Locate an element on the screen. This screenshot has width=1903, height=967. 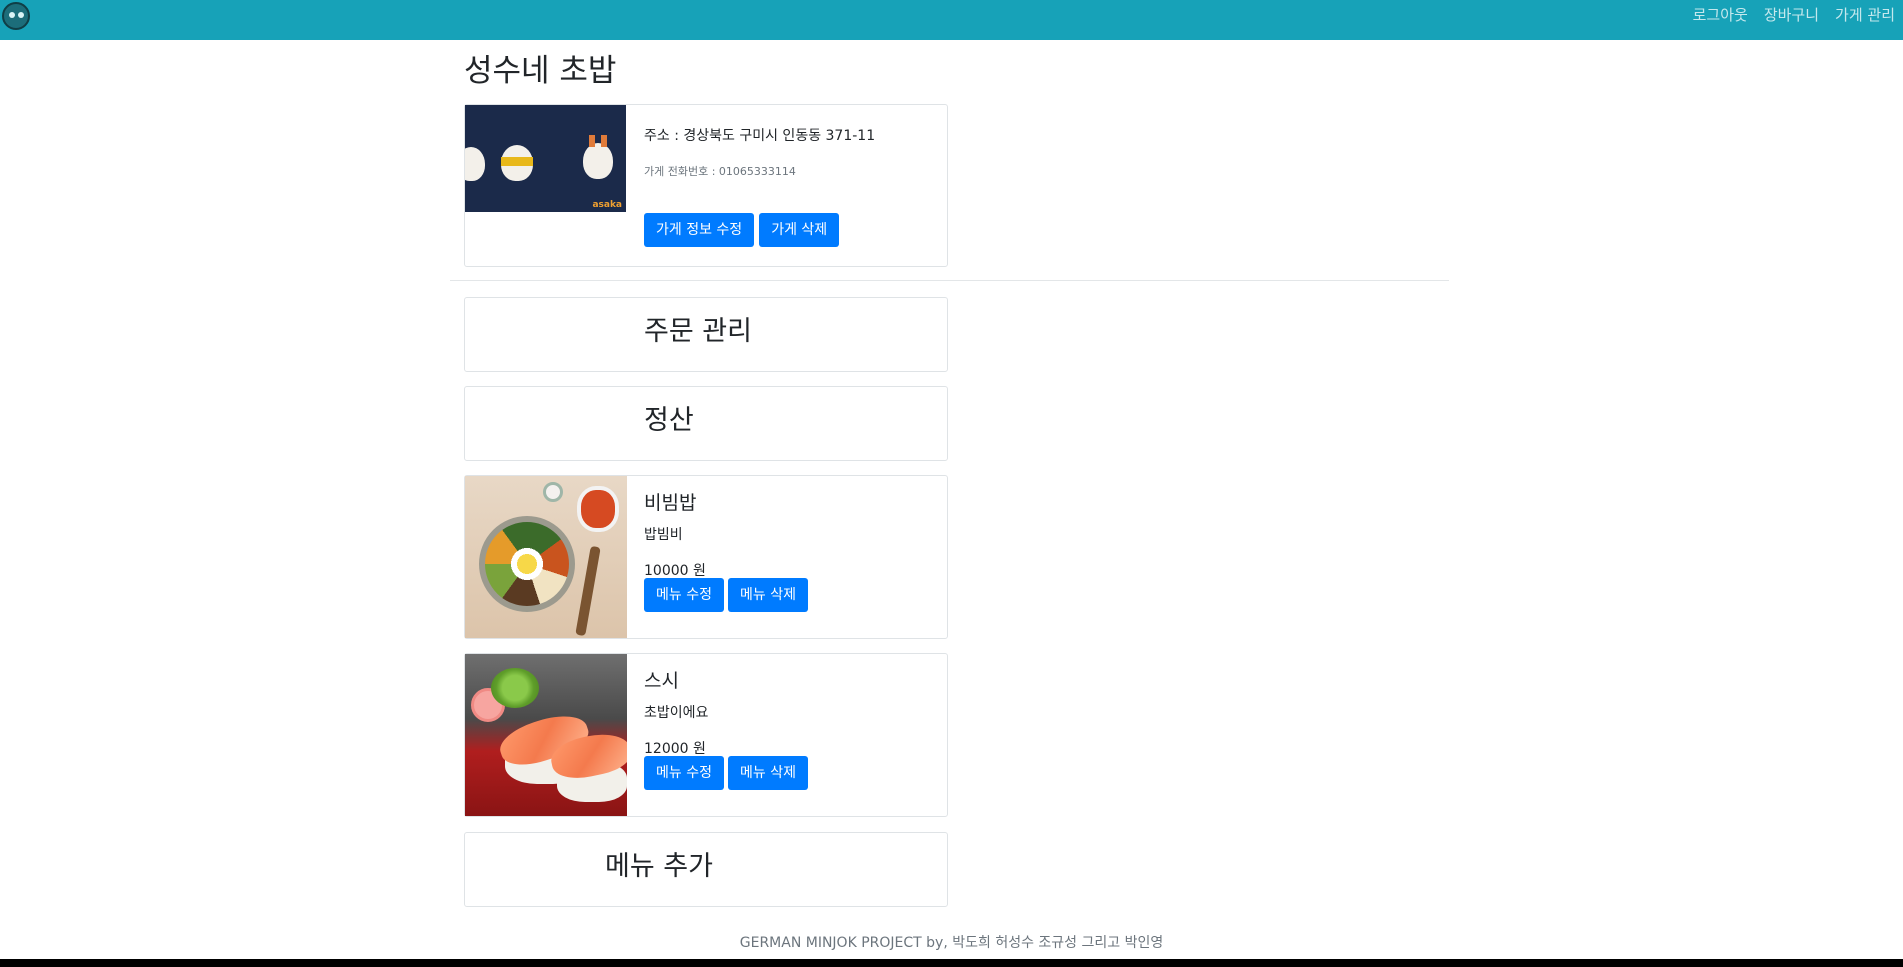
nav-links: 로그아웃 장바구니 가게 관리 is located at coordinates (1794, 15).